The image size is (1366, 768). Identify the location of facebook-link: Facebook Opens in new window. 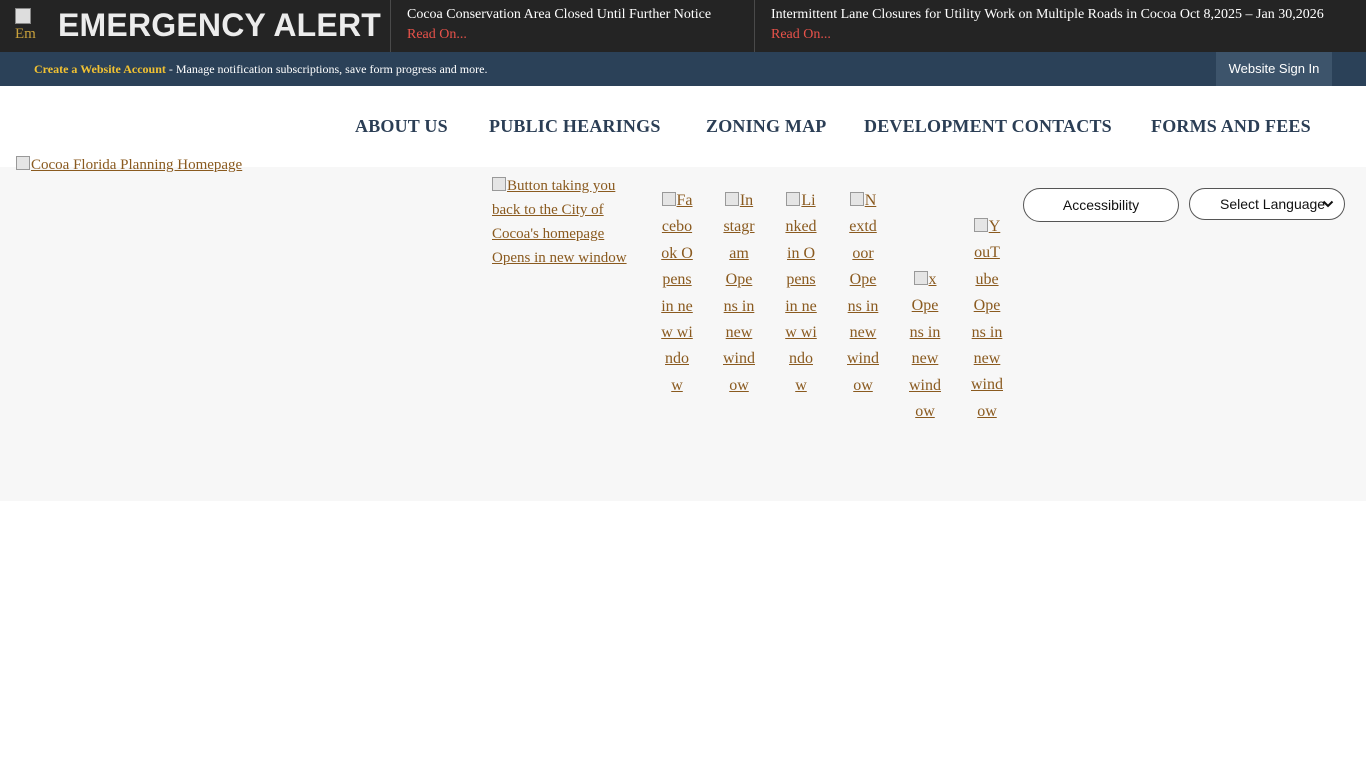
(677, 293).